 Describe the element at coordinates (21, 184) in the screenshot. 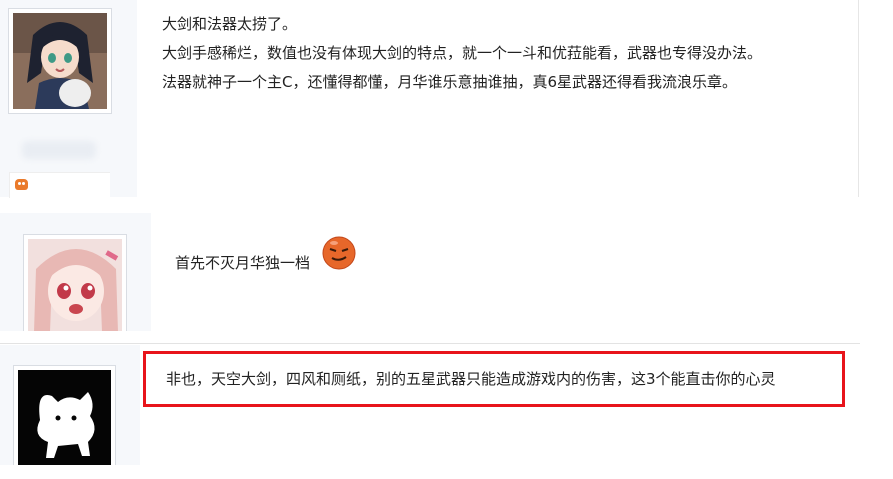

I see `game-controller-icon` at that location.